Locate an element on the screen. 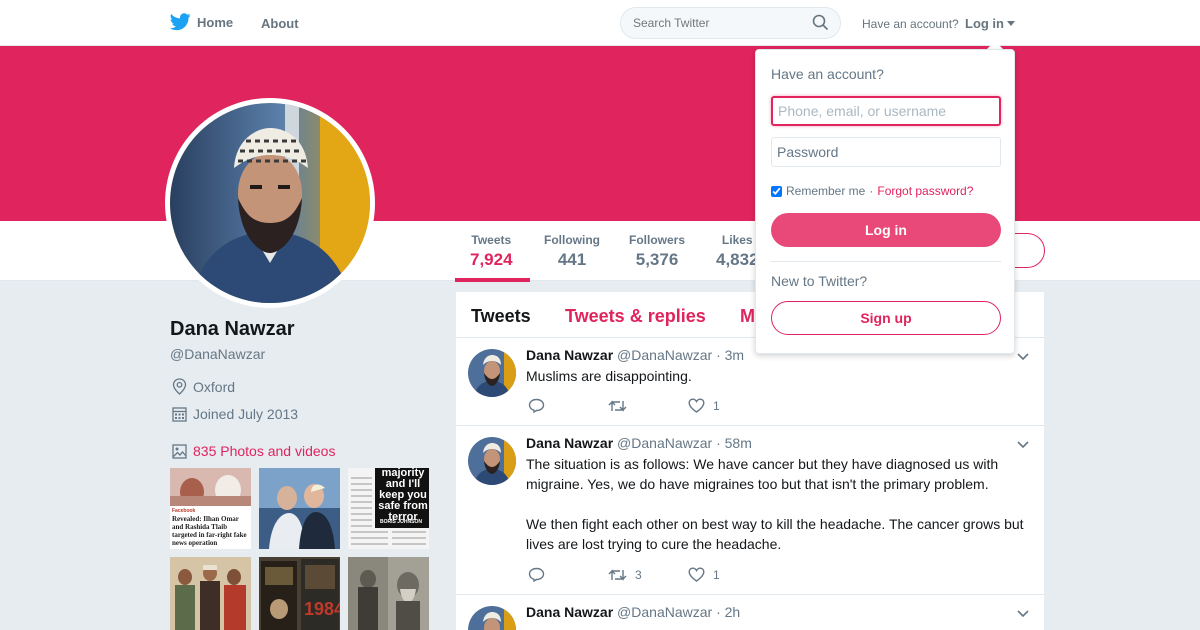  stat-followers: Followers 5,376 is located at coordinates (657, 251).